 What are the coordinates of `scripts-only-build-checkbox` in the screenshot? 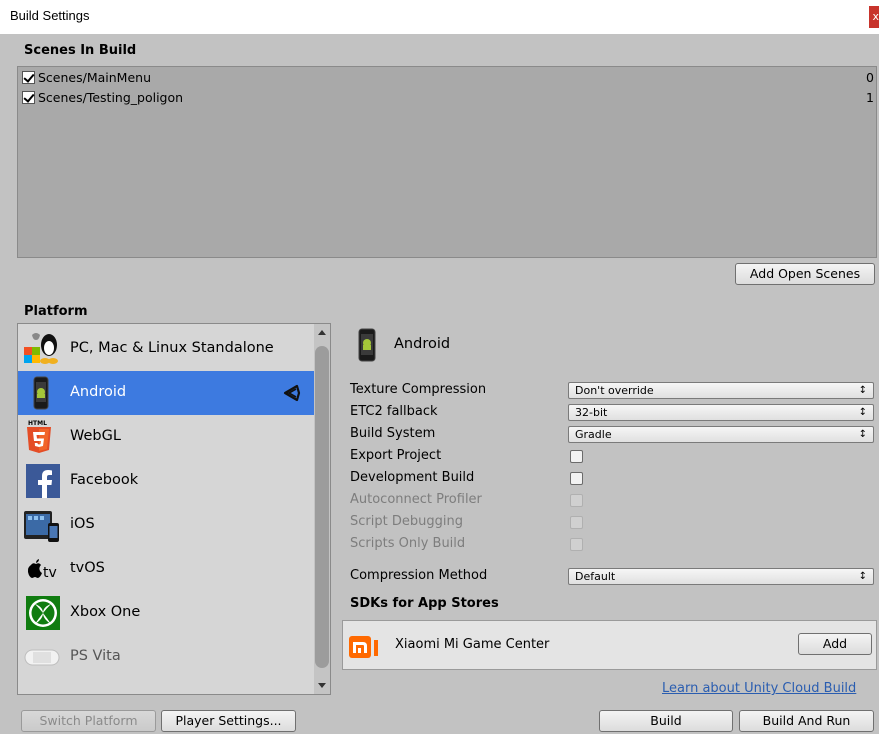 It's located at (576, 544).